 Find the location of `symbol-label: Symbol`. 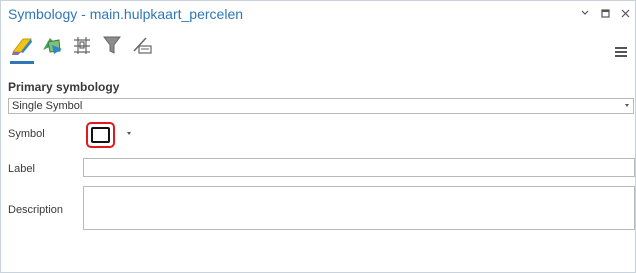

symbol-label: Symbol is located at coordinates (26, 134).